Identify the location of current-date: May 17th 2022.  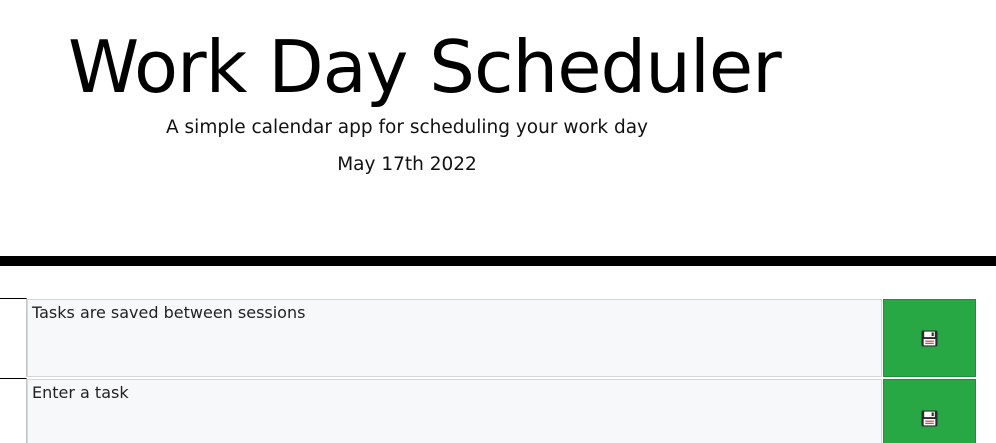
(407, 164).